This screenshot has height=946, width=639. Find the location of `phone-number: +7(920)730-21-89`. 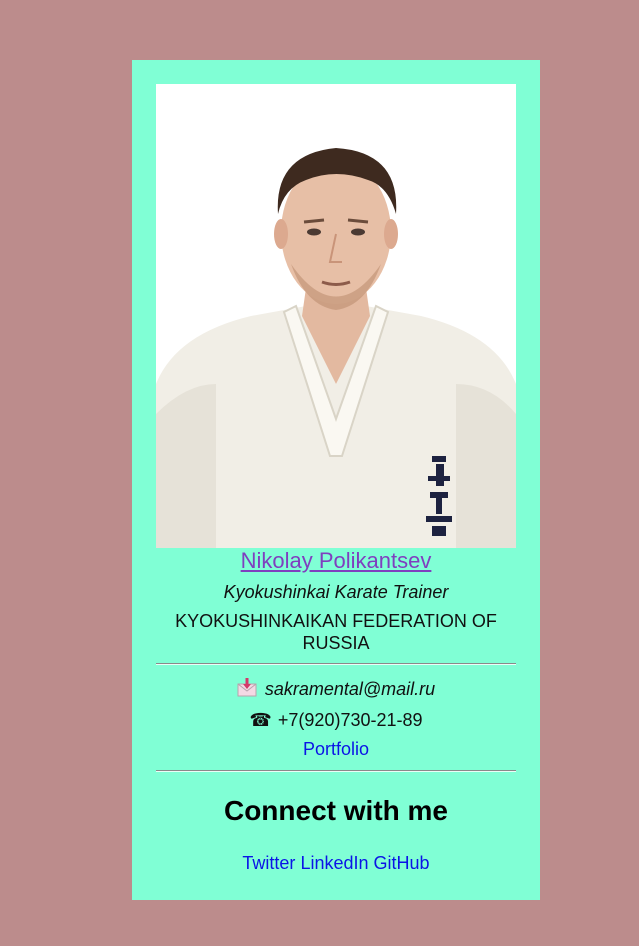

phone-number: +7(920)730-21-89 is located at coordinates (350, 720).